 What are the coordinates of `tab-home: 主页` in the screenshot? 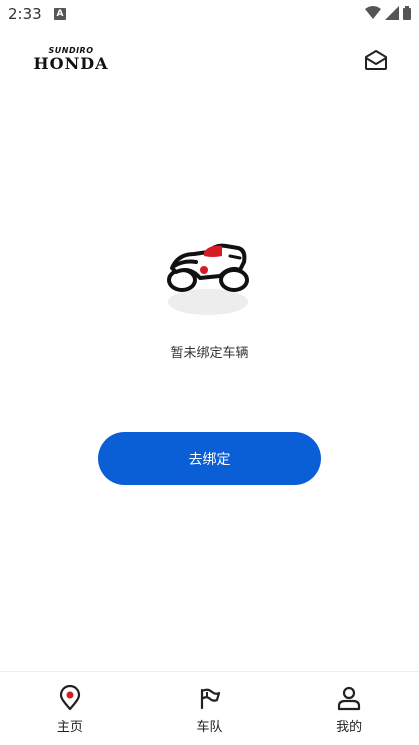 It's located at (70, 708).